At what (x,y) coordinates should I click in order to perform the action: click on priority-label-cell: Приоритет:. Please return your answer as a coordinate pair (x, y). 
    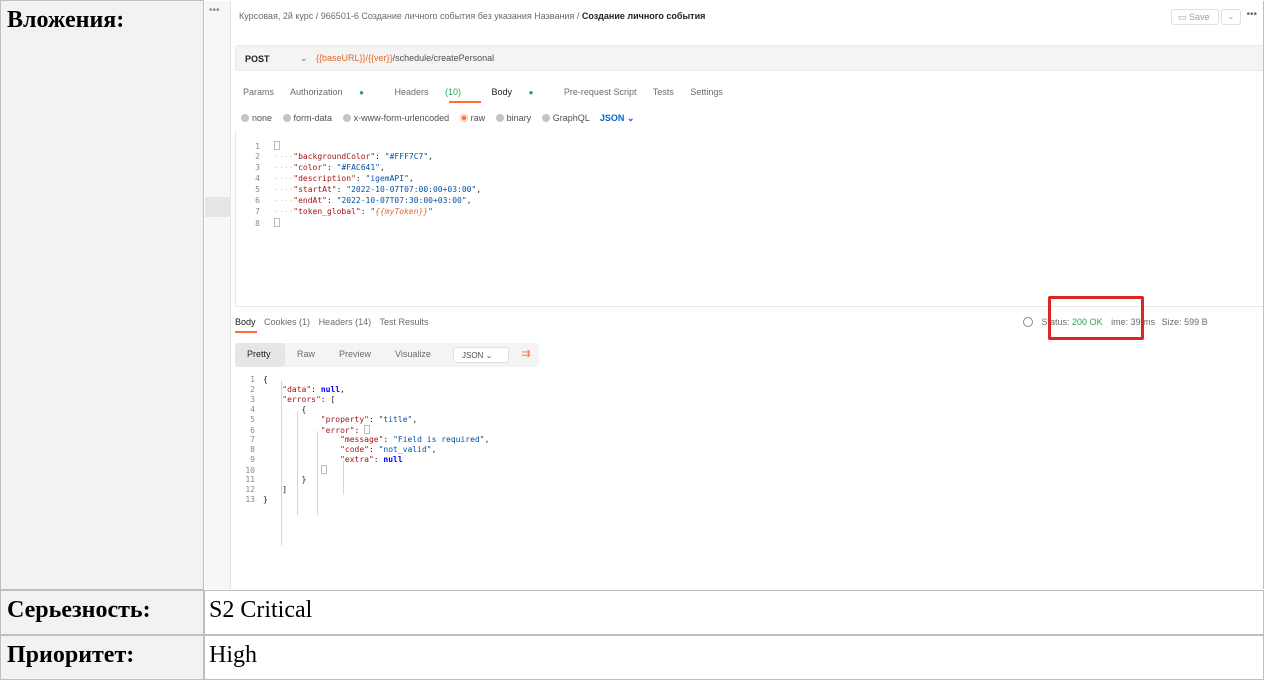
    Looking at the image, I should click on (102, 657).